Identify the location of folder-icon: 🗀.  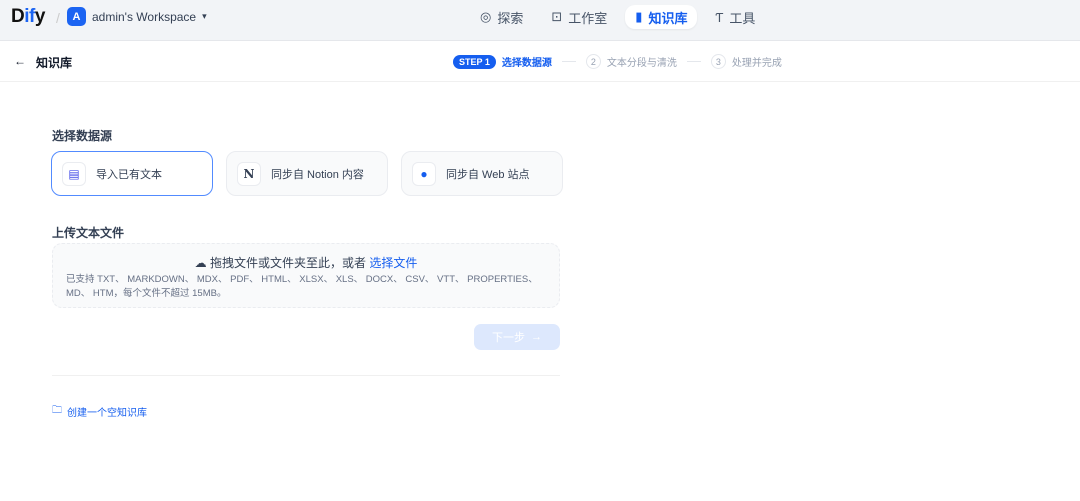
(57, 410).